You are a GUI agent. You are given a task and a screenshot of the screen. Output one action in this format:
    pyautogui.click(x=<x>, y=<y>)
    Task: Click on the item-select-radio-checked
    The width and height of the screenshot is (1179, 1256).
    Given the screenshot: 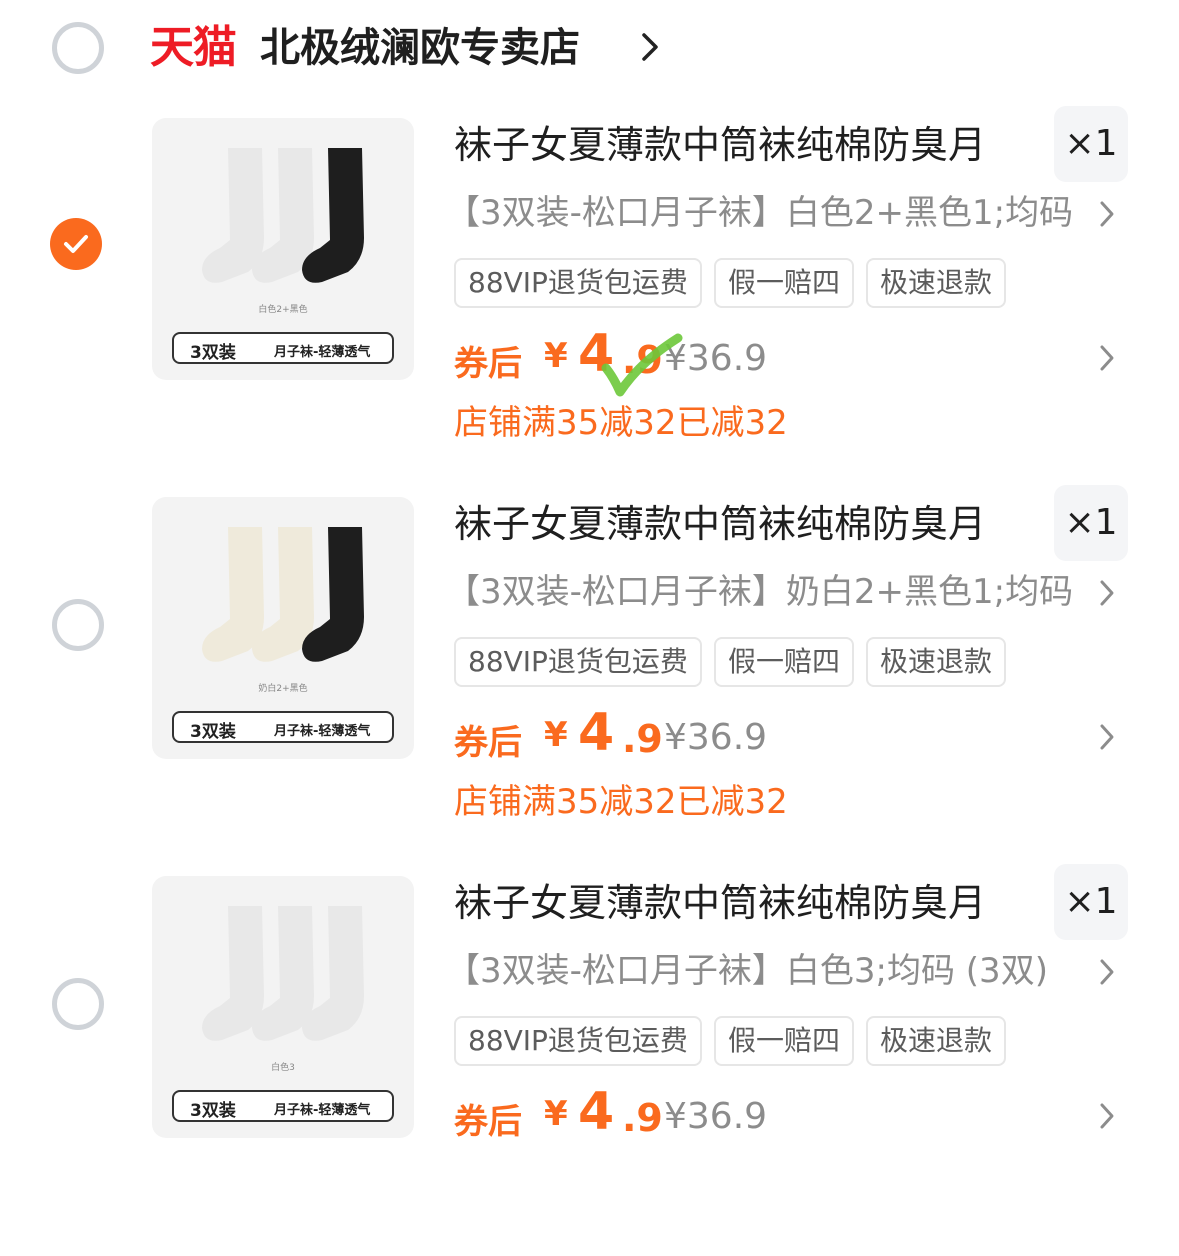 What is the action you would take?
    pyautogui.click(x=76, y=244)
    